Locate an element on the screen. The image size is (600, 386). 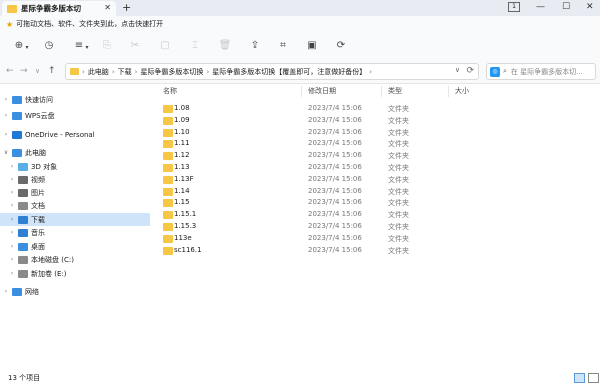
table-row: 1.12 2023/7/4 15:06 文件夹 is located at coordinates (373, 156).